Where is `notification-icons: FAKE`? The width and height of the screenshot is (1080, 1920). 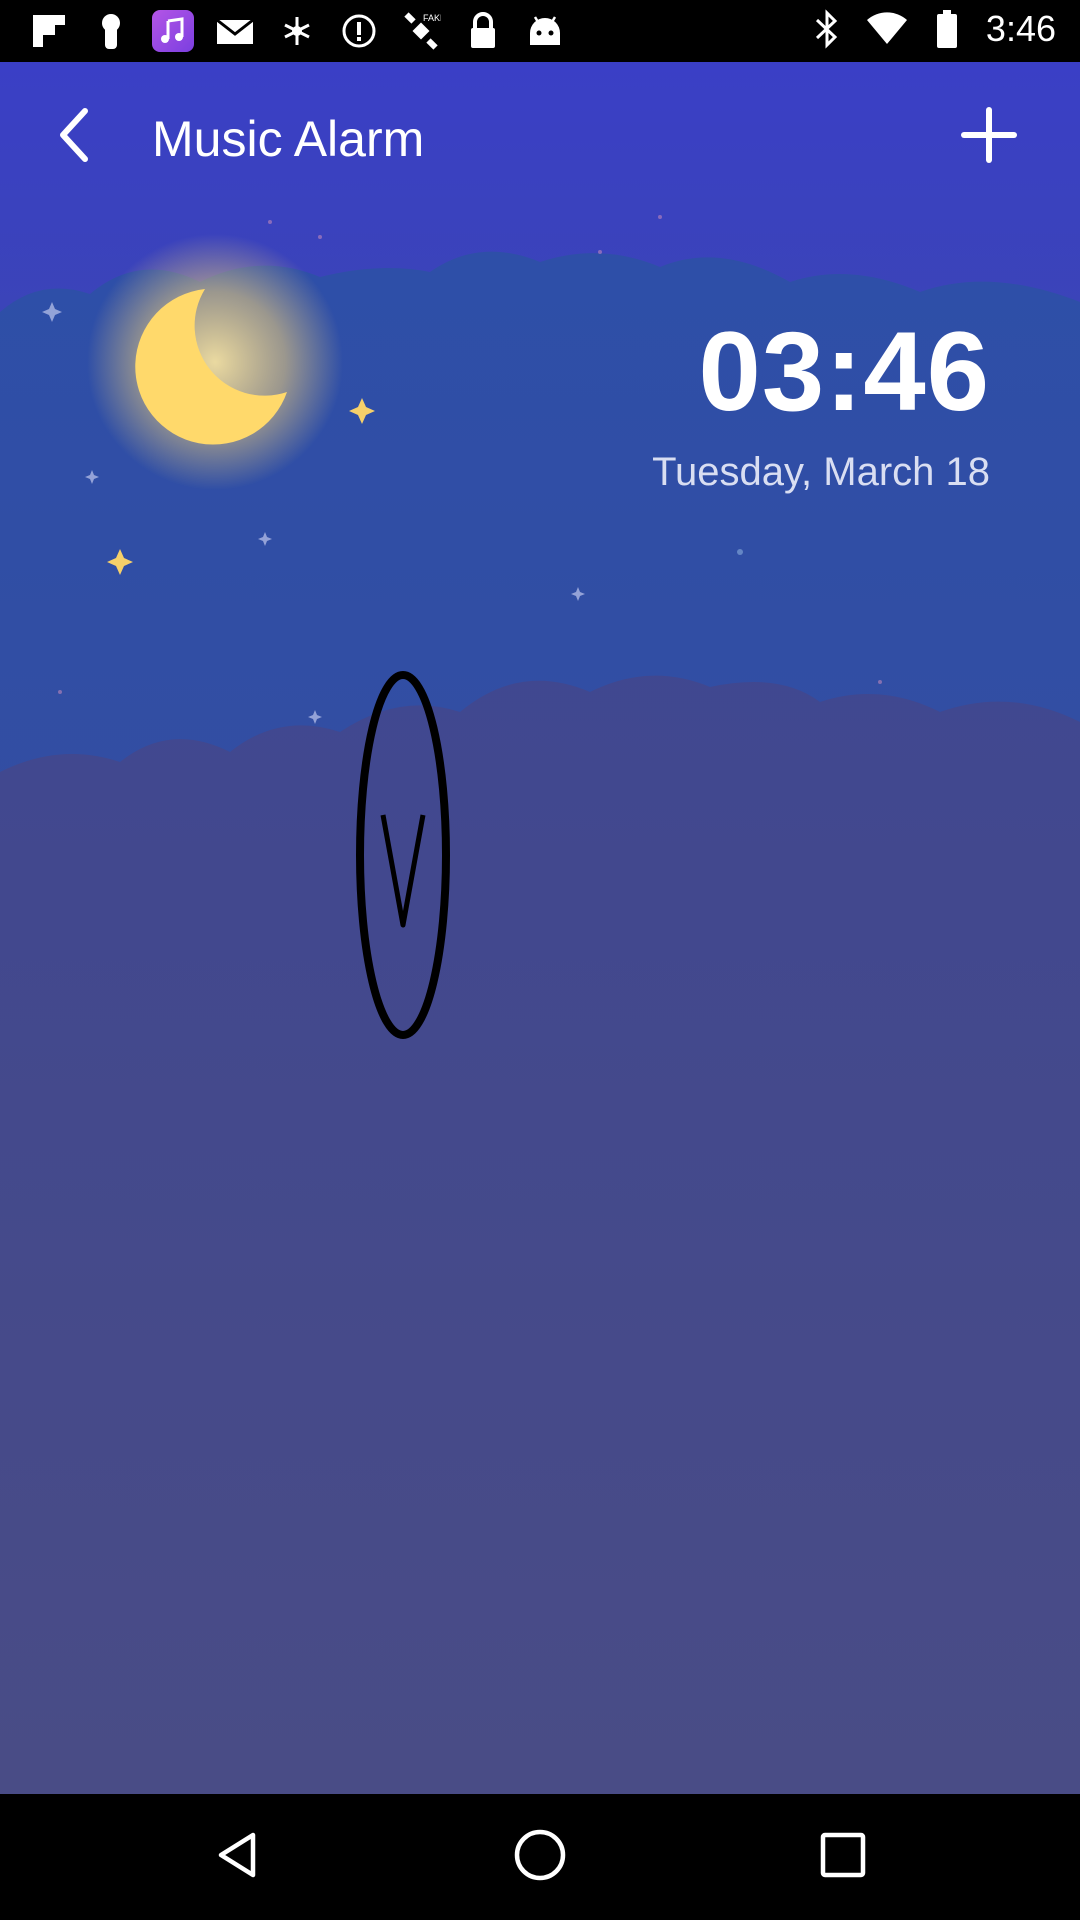 notification-icons: FAKE is located at coordinates (297, 31).